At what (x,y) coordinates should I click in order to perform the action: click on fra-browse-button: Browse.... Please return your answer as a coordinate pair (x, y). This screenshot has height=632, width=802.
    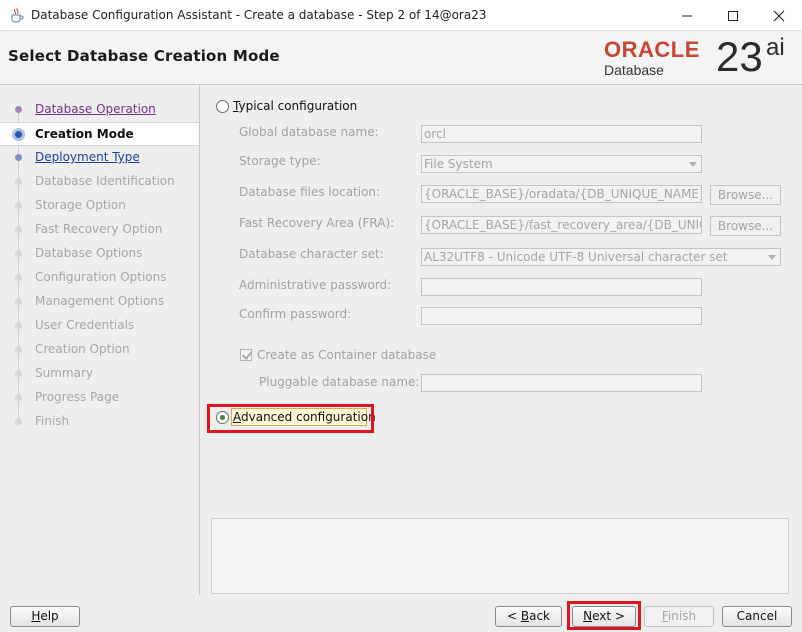
    Looking at the image, I should click on (745, 226).